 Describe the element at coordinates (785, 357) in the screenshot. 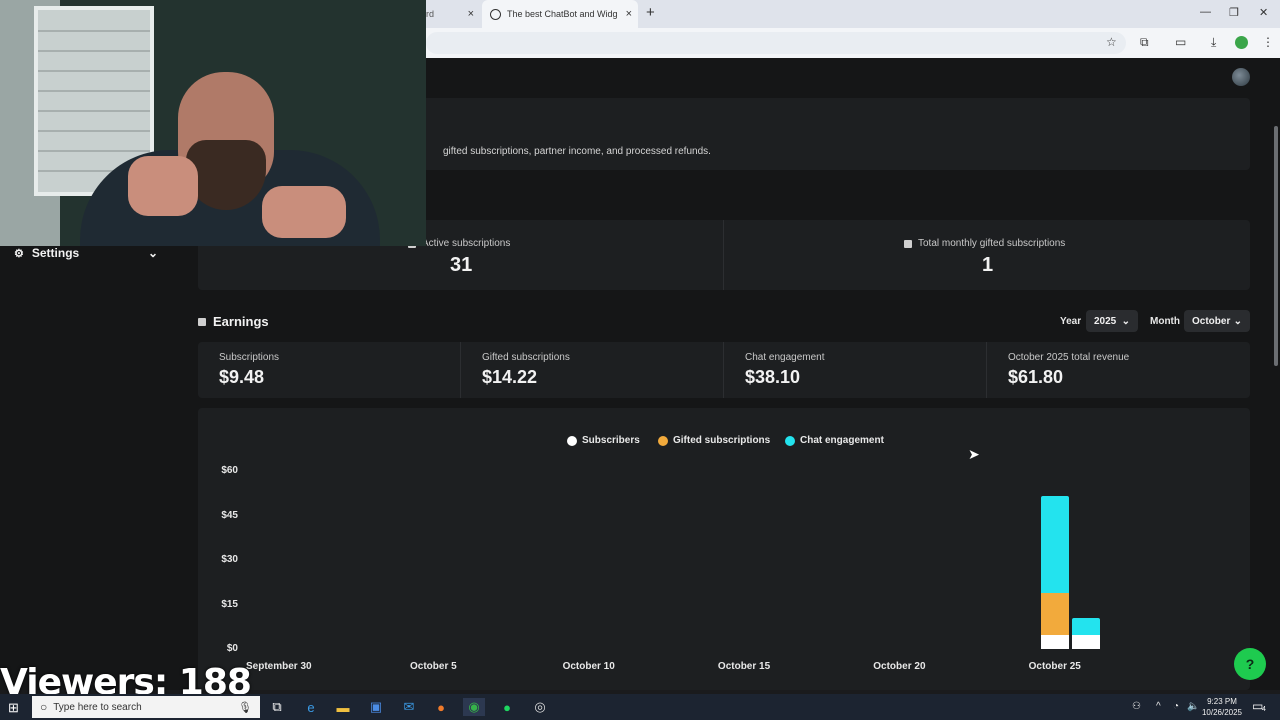

I see `earnings-stat-label: Chat engagement` at that location.